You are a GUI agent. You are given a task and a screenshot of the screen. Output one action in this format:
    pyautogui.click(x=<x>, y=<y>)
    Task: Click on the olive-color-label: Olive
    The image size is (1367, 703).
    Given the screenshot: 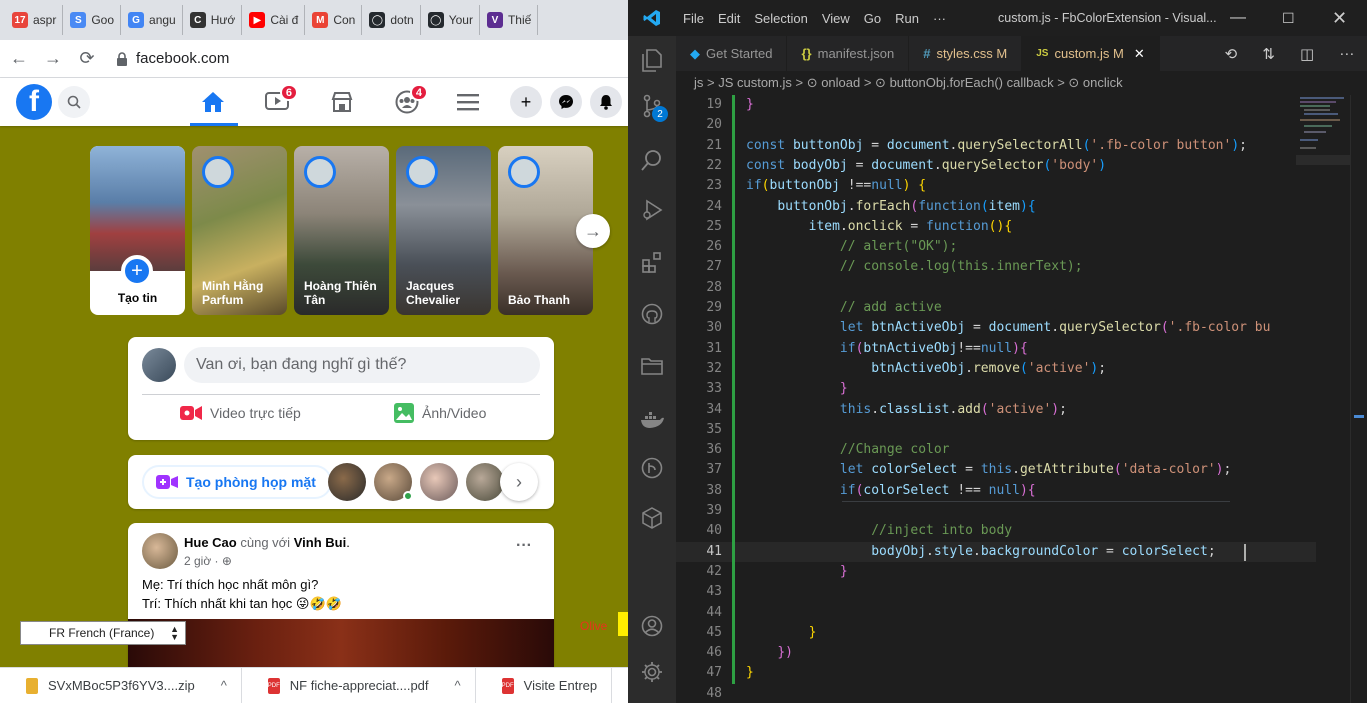 What is the action you would take?
    pyautogui.click(x=593, y=626)
    